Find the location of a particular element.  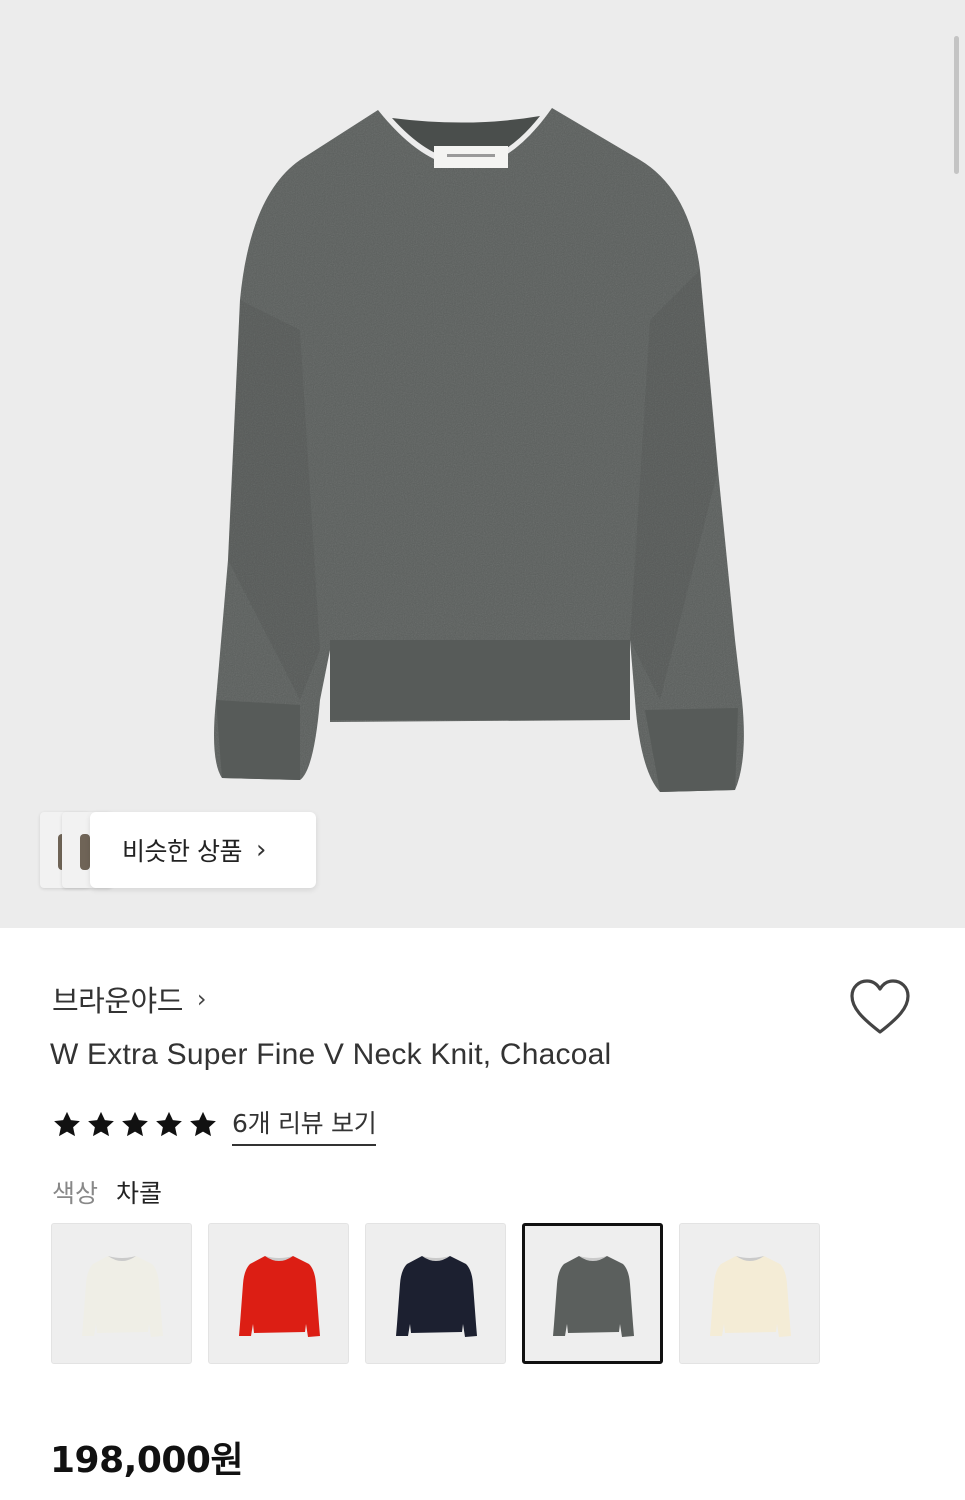

color-swatch-cream is located at coordinates (749, 1293).